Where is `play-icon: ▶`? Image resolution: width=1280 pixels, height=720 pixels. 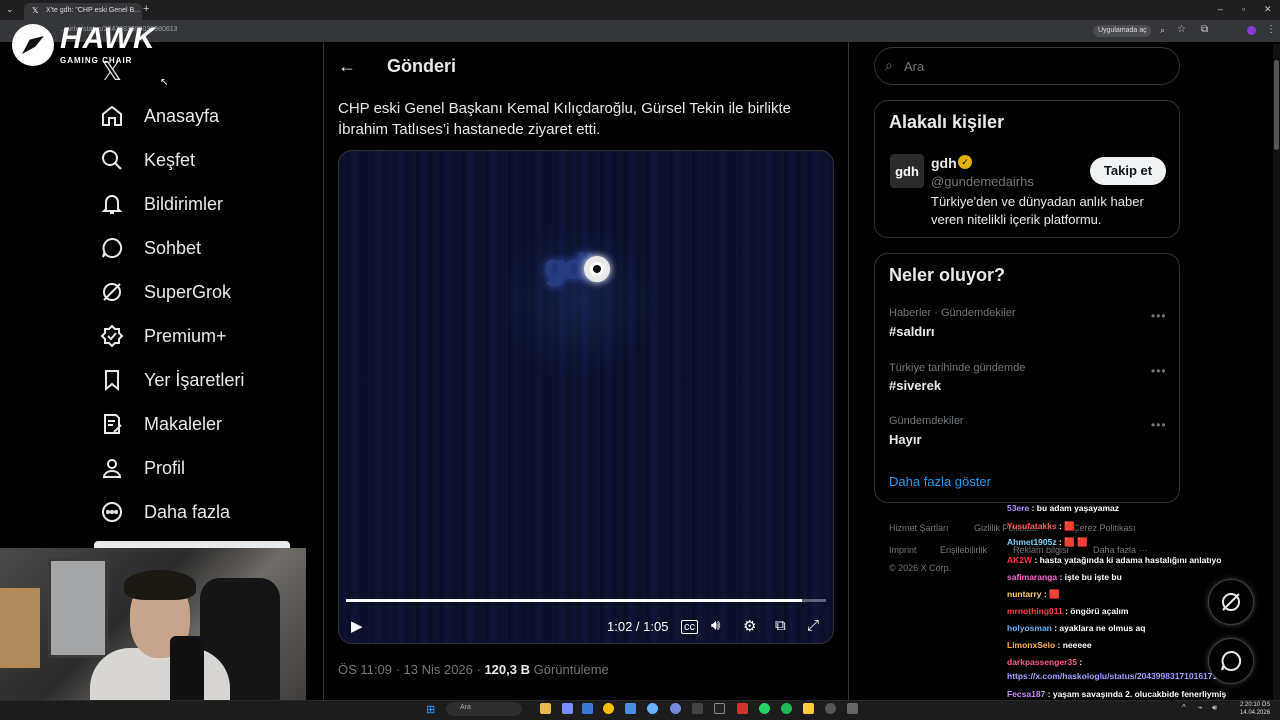
play-icon: ▶ is located at coordinates (357, 626).